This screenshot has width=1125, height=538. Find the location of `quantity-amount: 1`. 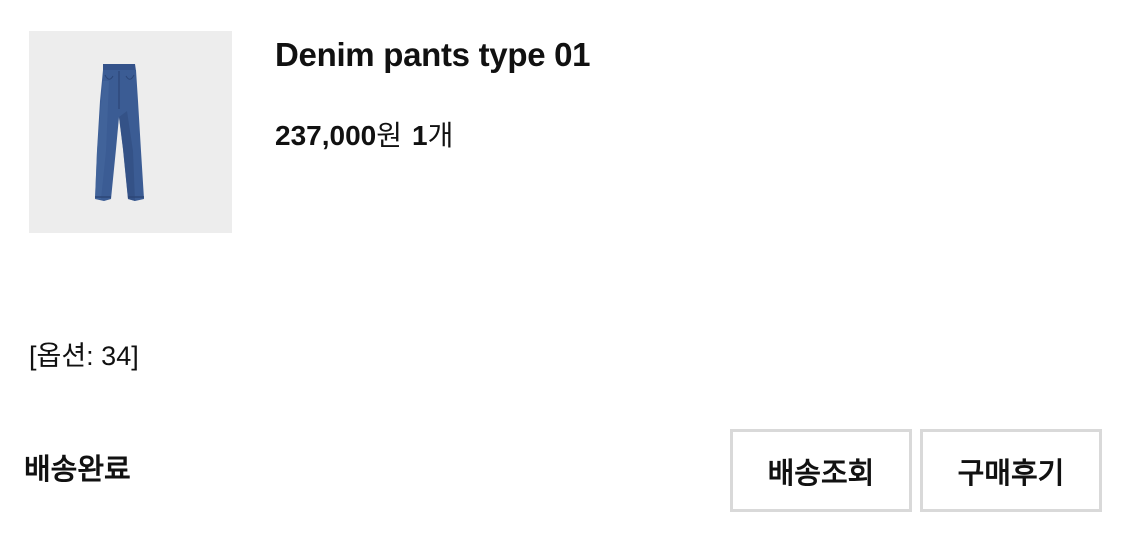

quantity-amount: 1 is located at coordinates (419, 135).